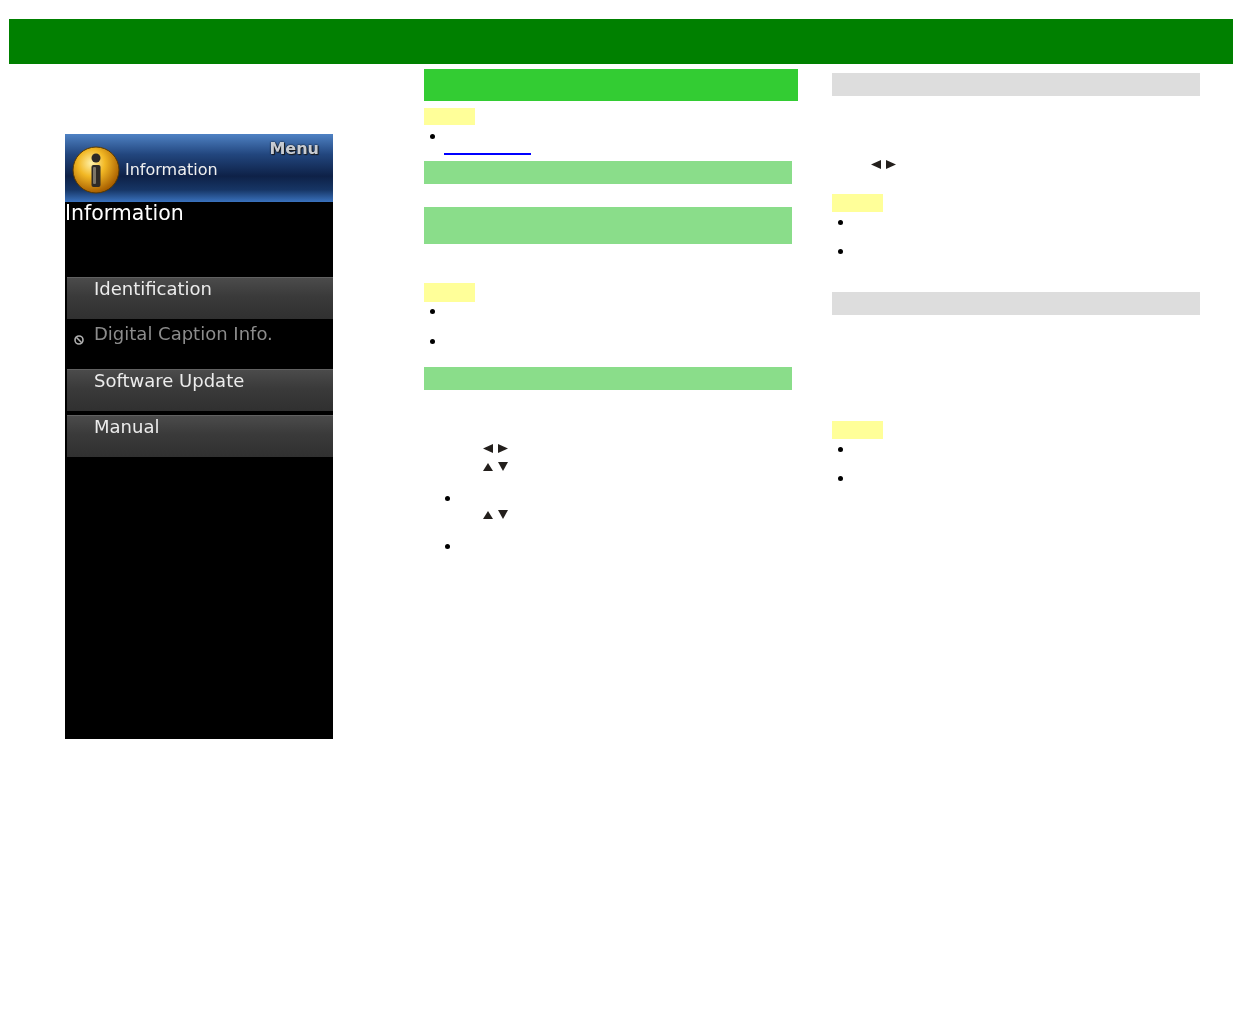 This screenshot has height=1016, width=1251. What do you see at coordinates (294, 148) in the screenshot?
I see `menu-label: Menu` at bounding box center [294, 148].